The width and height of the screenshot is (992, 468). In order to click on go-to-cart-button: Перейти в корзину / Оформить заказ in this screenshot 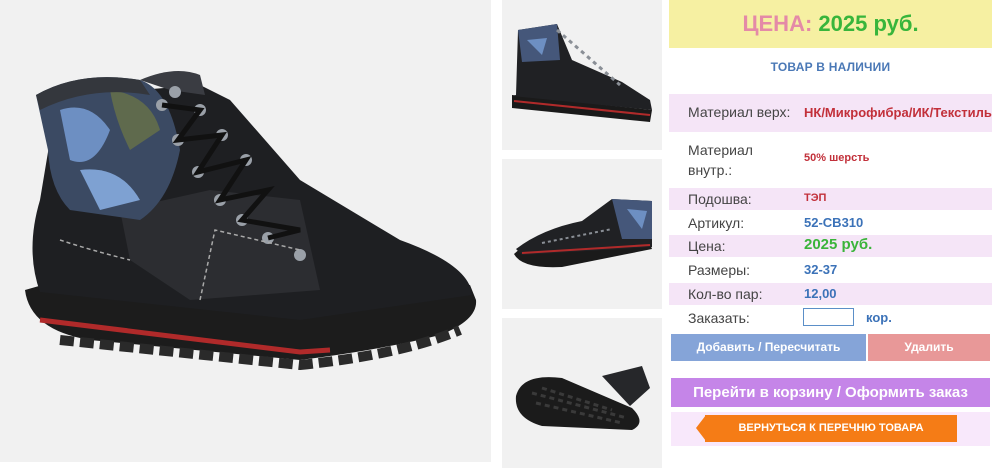, I will do `click(830, 392)`.